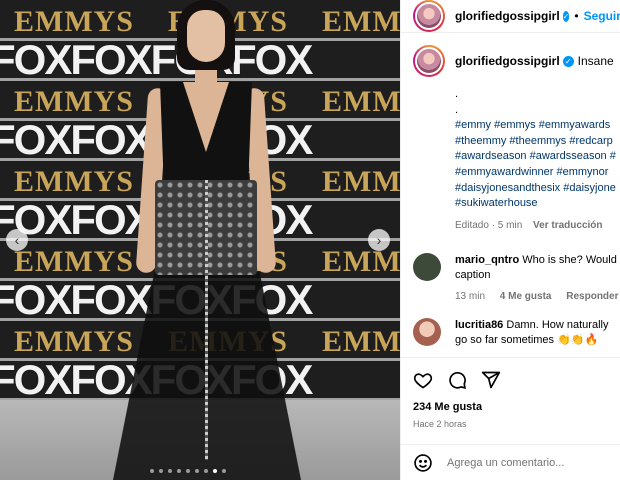  What do you see at coordinates (491, 156) in the screenshot?
I see `hashtag-link: #awardseason` at bounding box center [491, 156].